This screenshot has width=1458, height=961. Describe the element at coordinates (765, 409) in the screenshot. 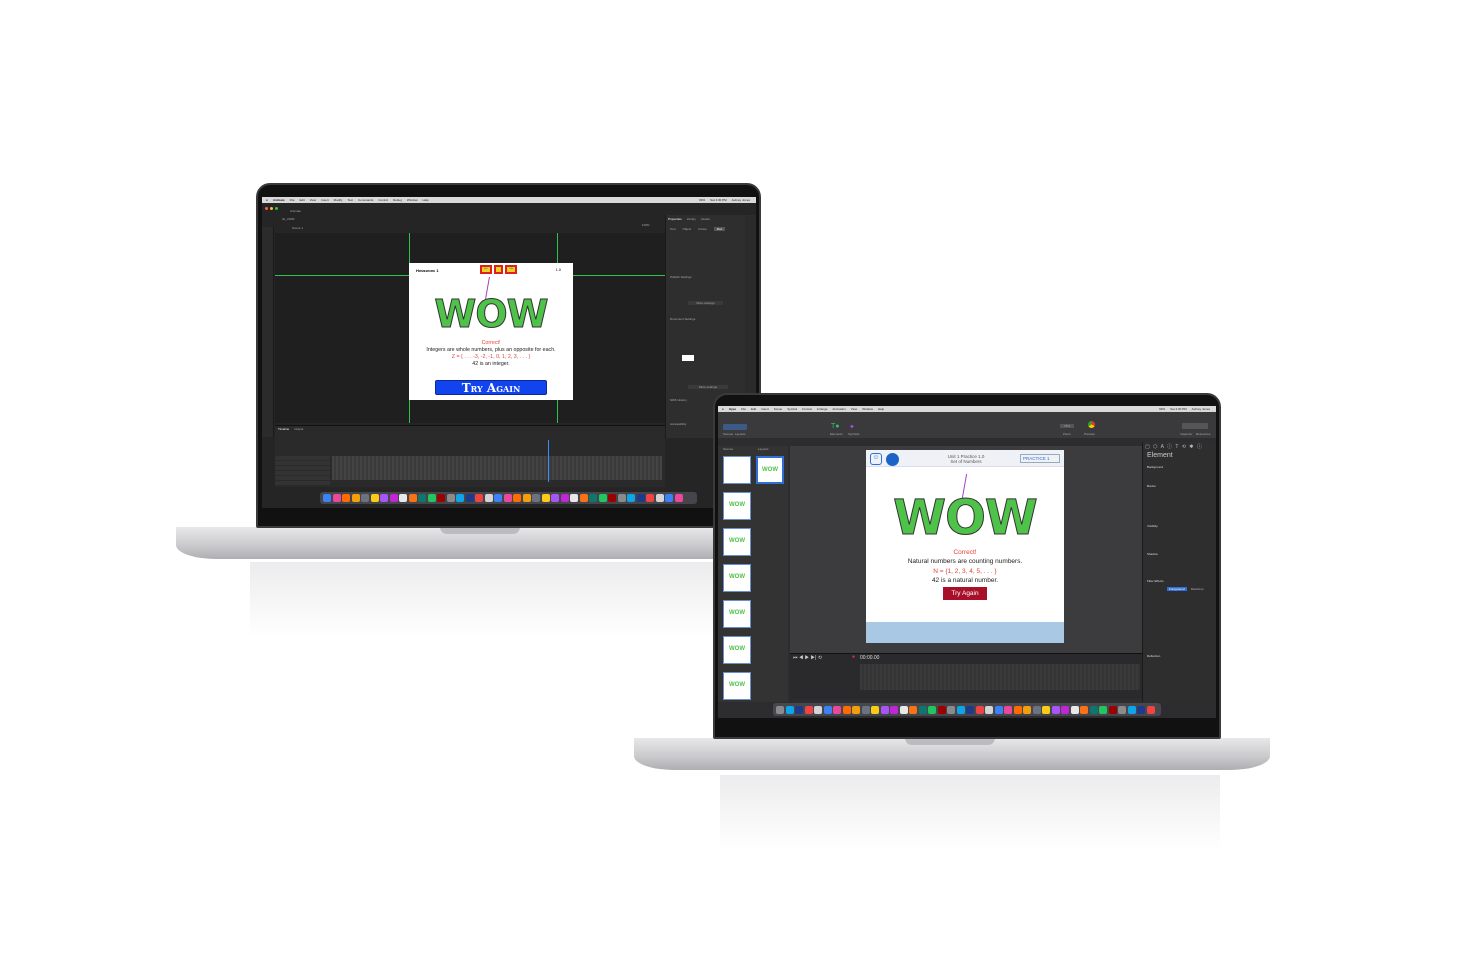

I see `menu-insert: Insert` at that location.